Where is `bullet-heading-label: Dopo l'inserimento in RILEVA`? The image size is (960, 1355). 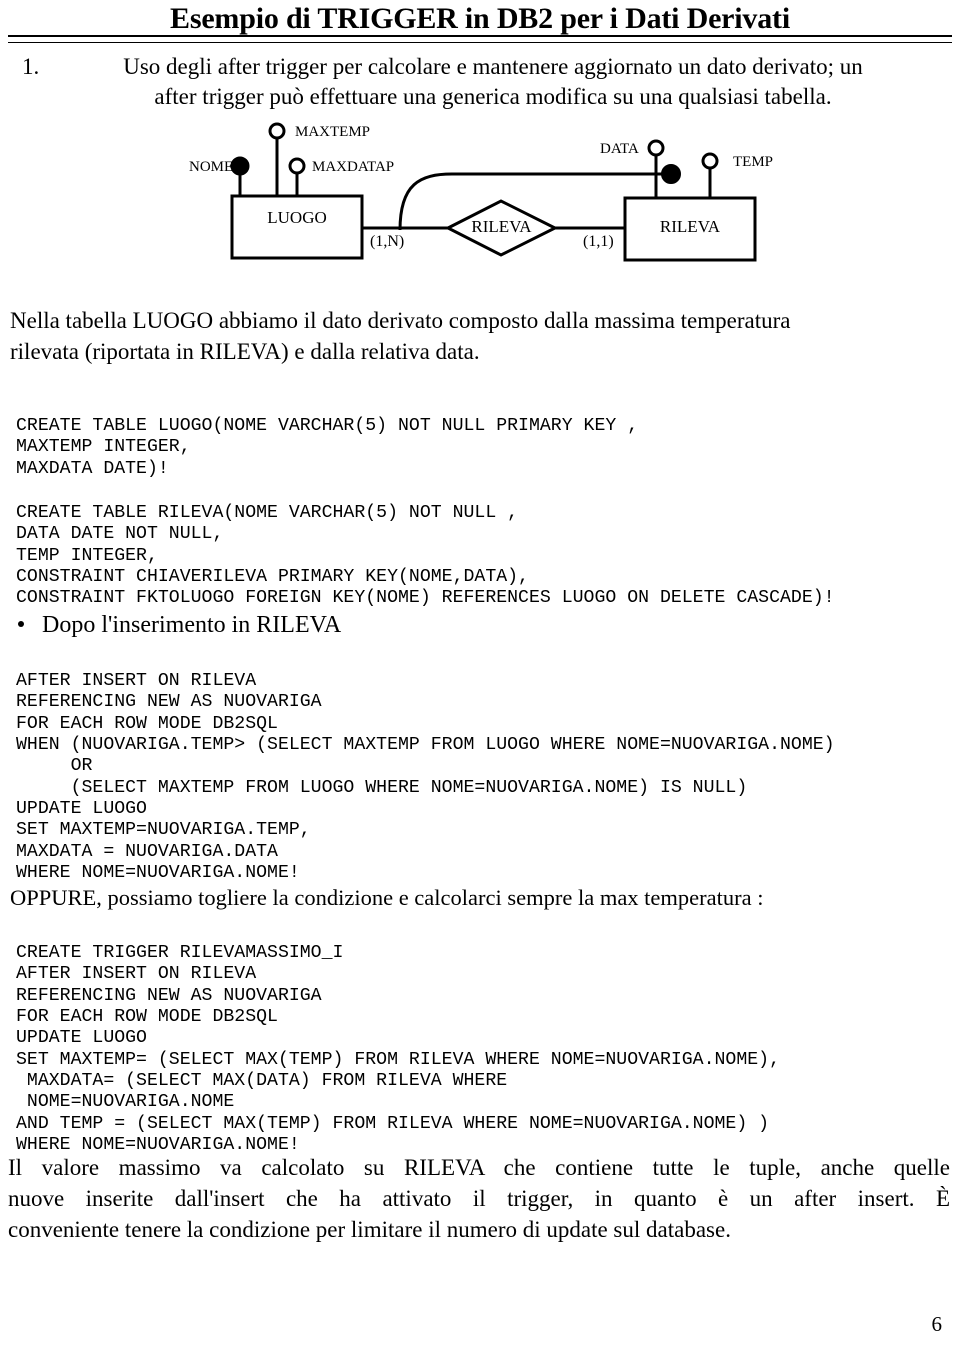
bullet-heading-label: Dopo l'inserimento in RILEVA is located at coordinates (192, 625).